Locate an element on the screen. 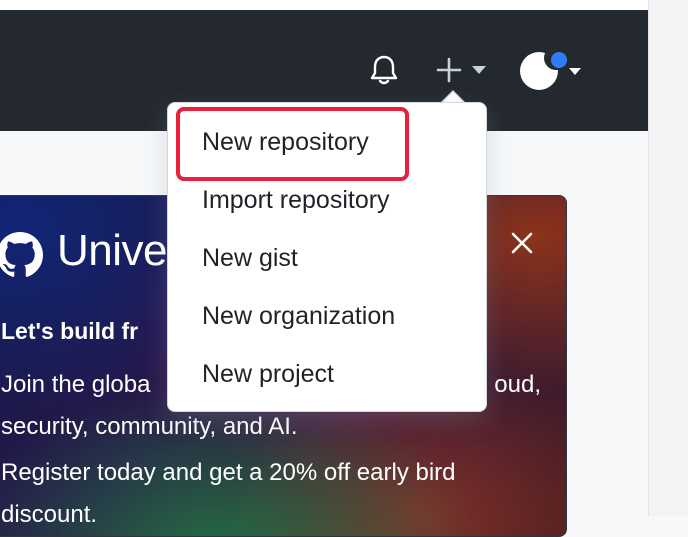  status-dot is located at coordinates (559, 60).